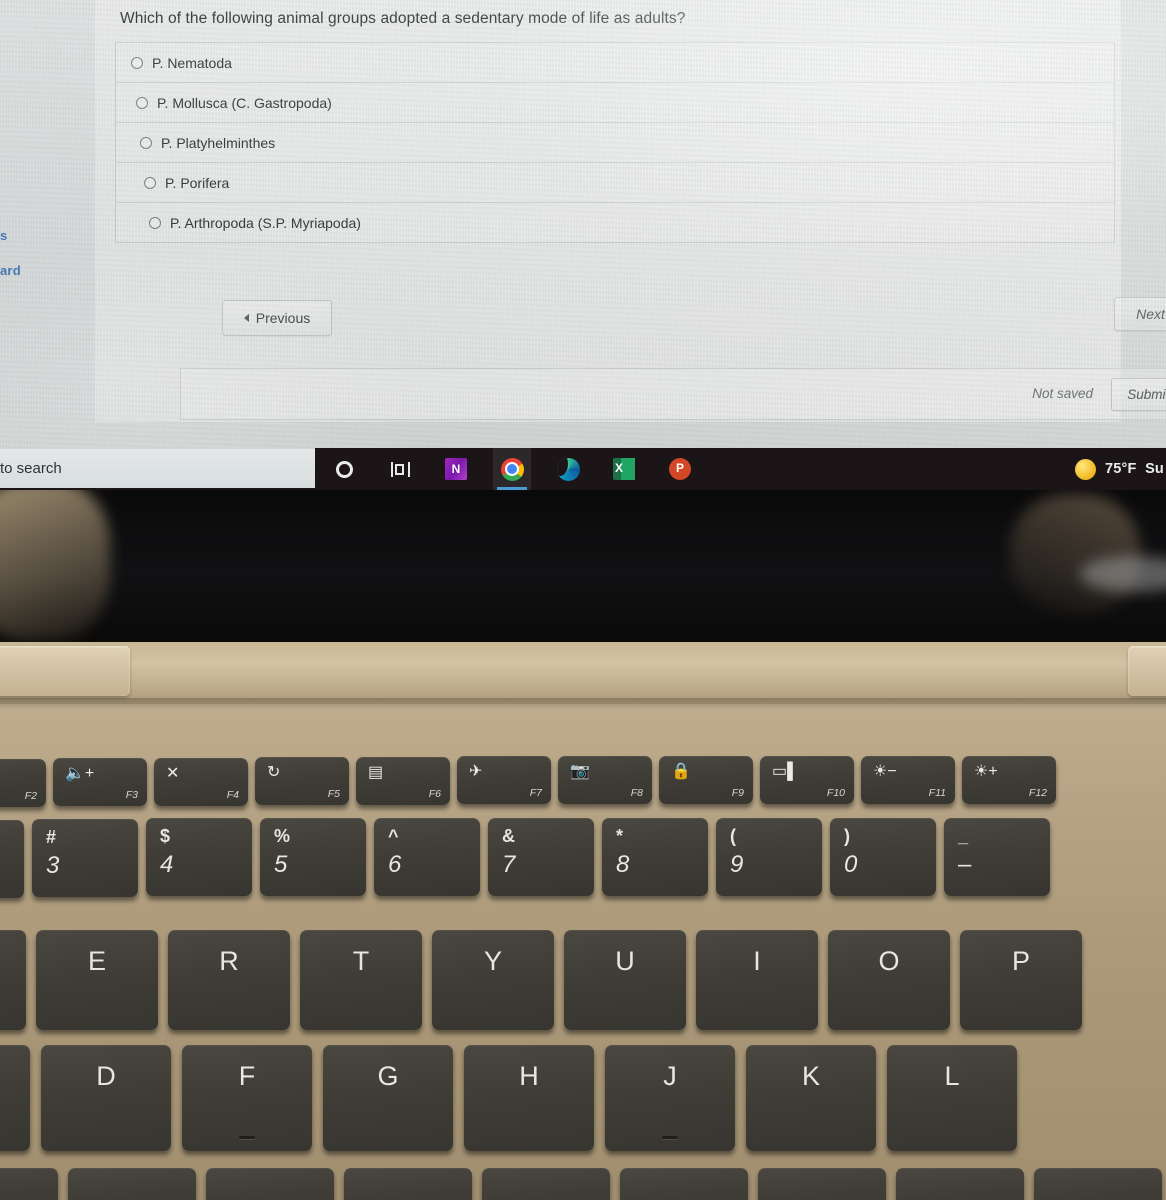 The height and width of the screenshot is (1200, 1166). I want to click on key-f5: ↻ F5, so click(302, 781).